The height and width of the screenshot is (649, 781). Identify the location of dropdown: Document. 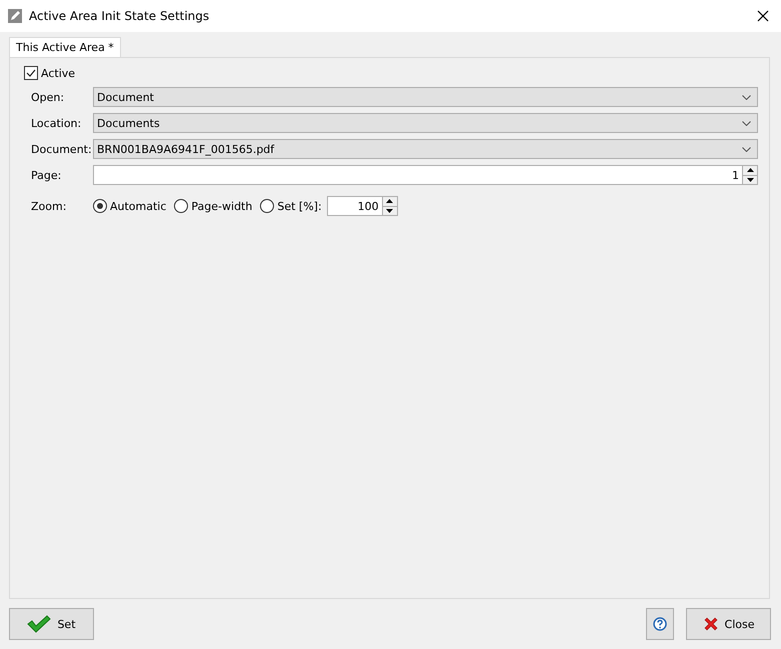
(425, 97).